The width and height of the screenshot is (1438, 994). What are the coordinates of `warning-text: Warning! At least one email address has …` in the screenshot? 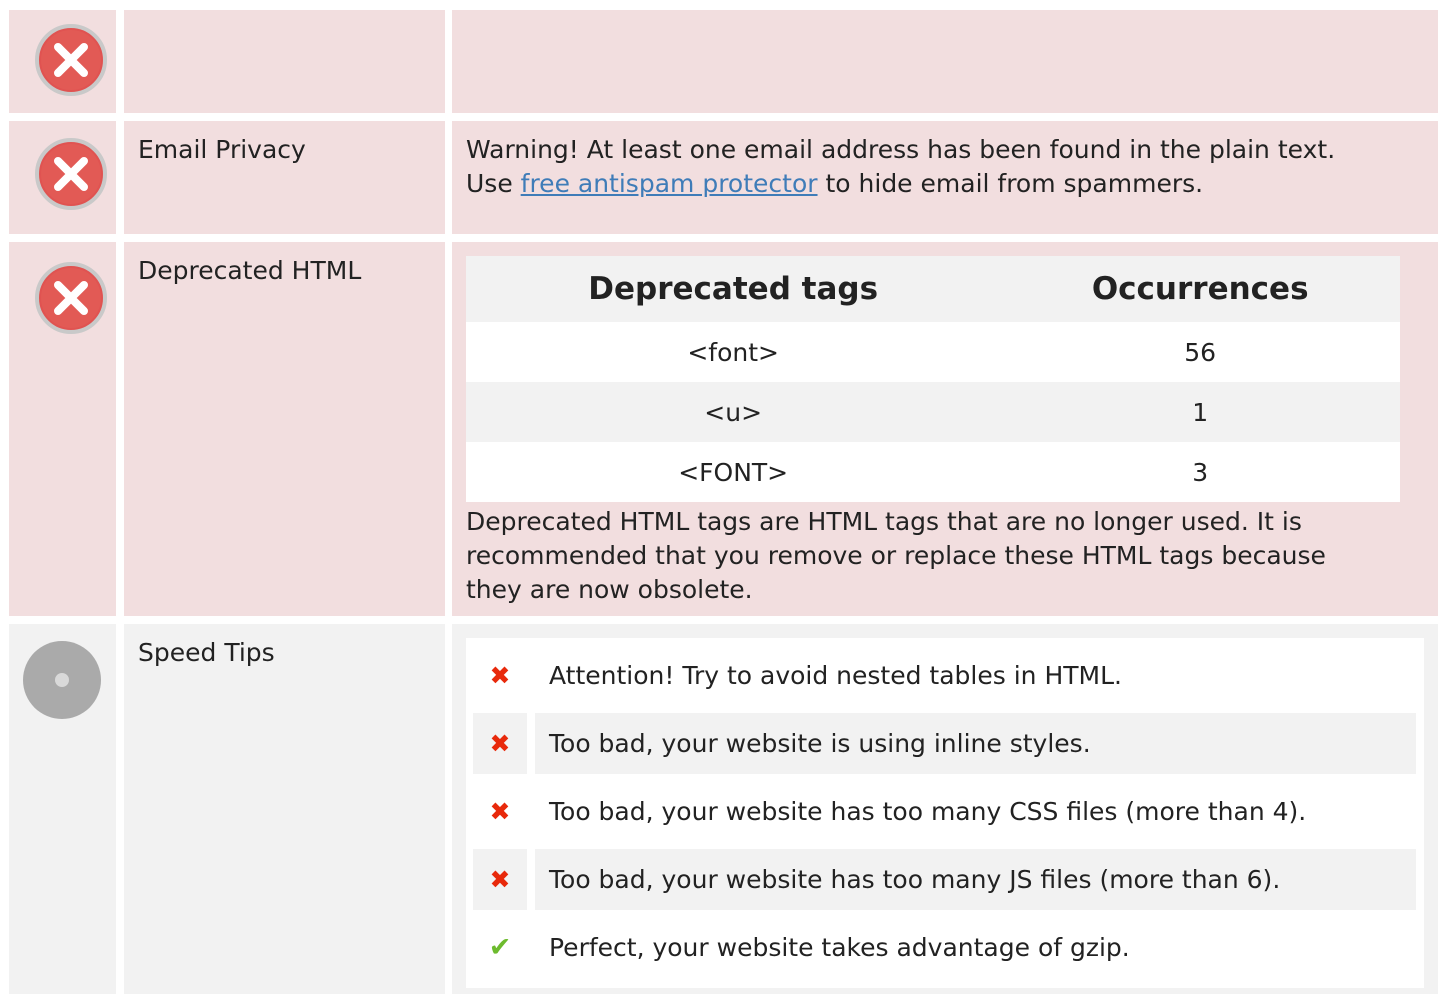 It's located at (901, 149).